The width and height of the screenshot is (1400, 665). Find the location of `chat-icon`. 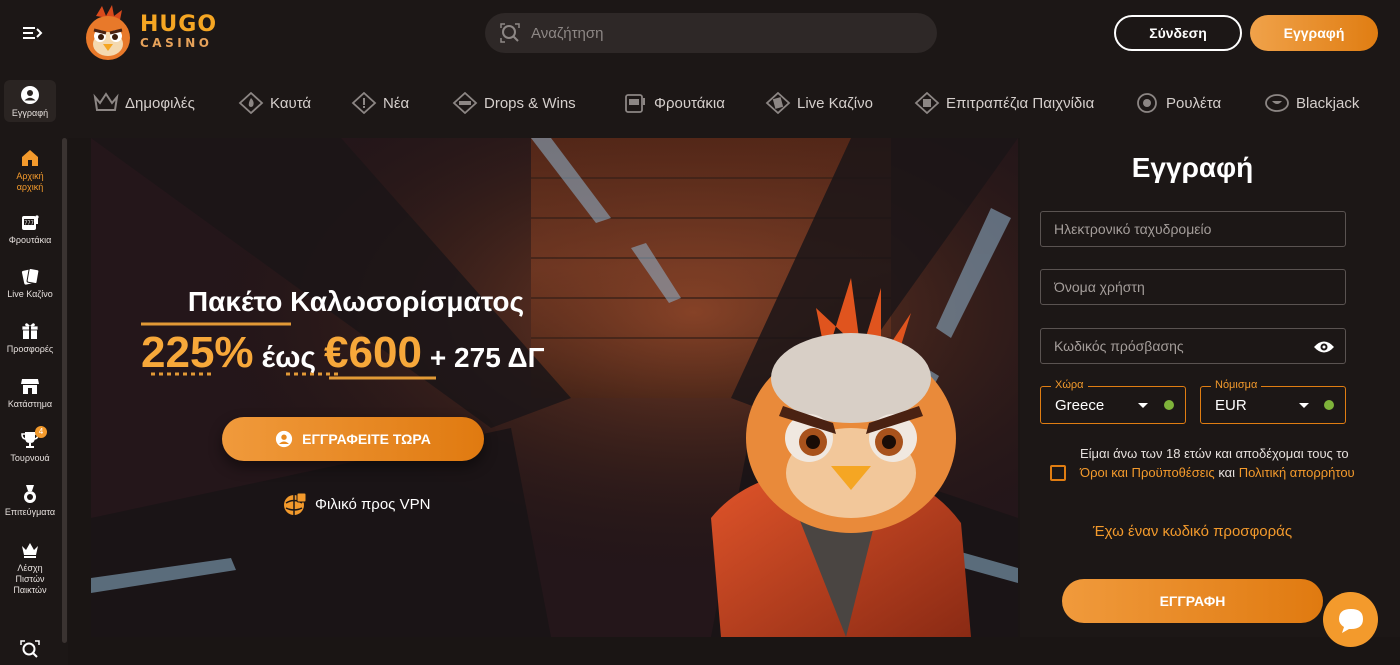

chat-icon is located at coordinates (1350, 620).